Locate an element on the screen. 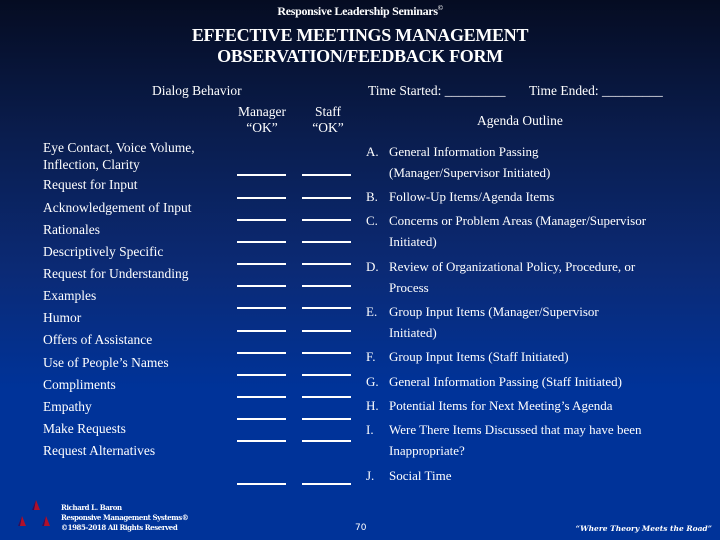 This screenshot has width=720, height=540. manager-ok-line1: Manager is located at coordinates (262, 111).